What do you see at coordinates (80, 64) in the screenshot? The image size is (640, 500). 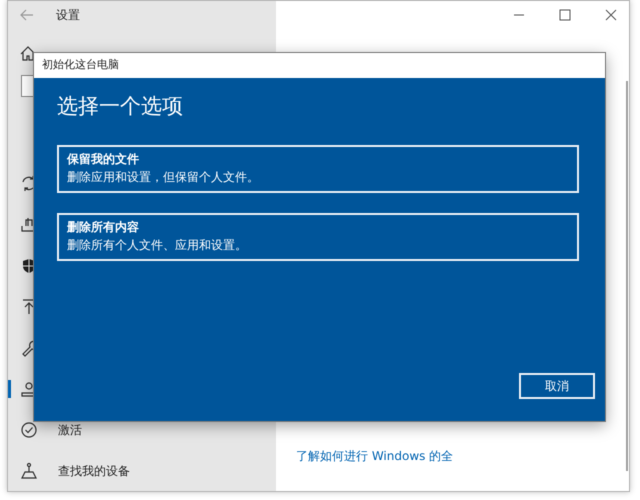 I see `dialog-title: 初始化这台电脑` at bounding box center [80, 64].